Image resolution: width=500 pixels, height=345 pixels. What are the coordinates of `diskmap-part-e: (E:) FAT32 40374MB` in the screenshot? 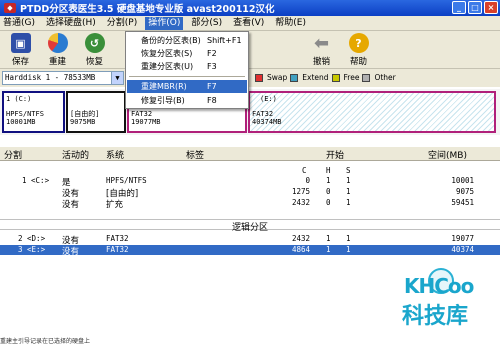 It's located at (372, 112).